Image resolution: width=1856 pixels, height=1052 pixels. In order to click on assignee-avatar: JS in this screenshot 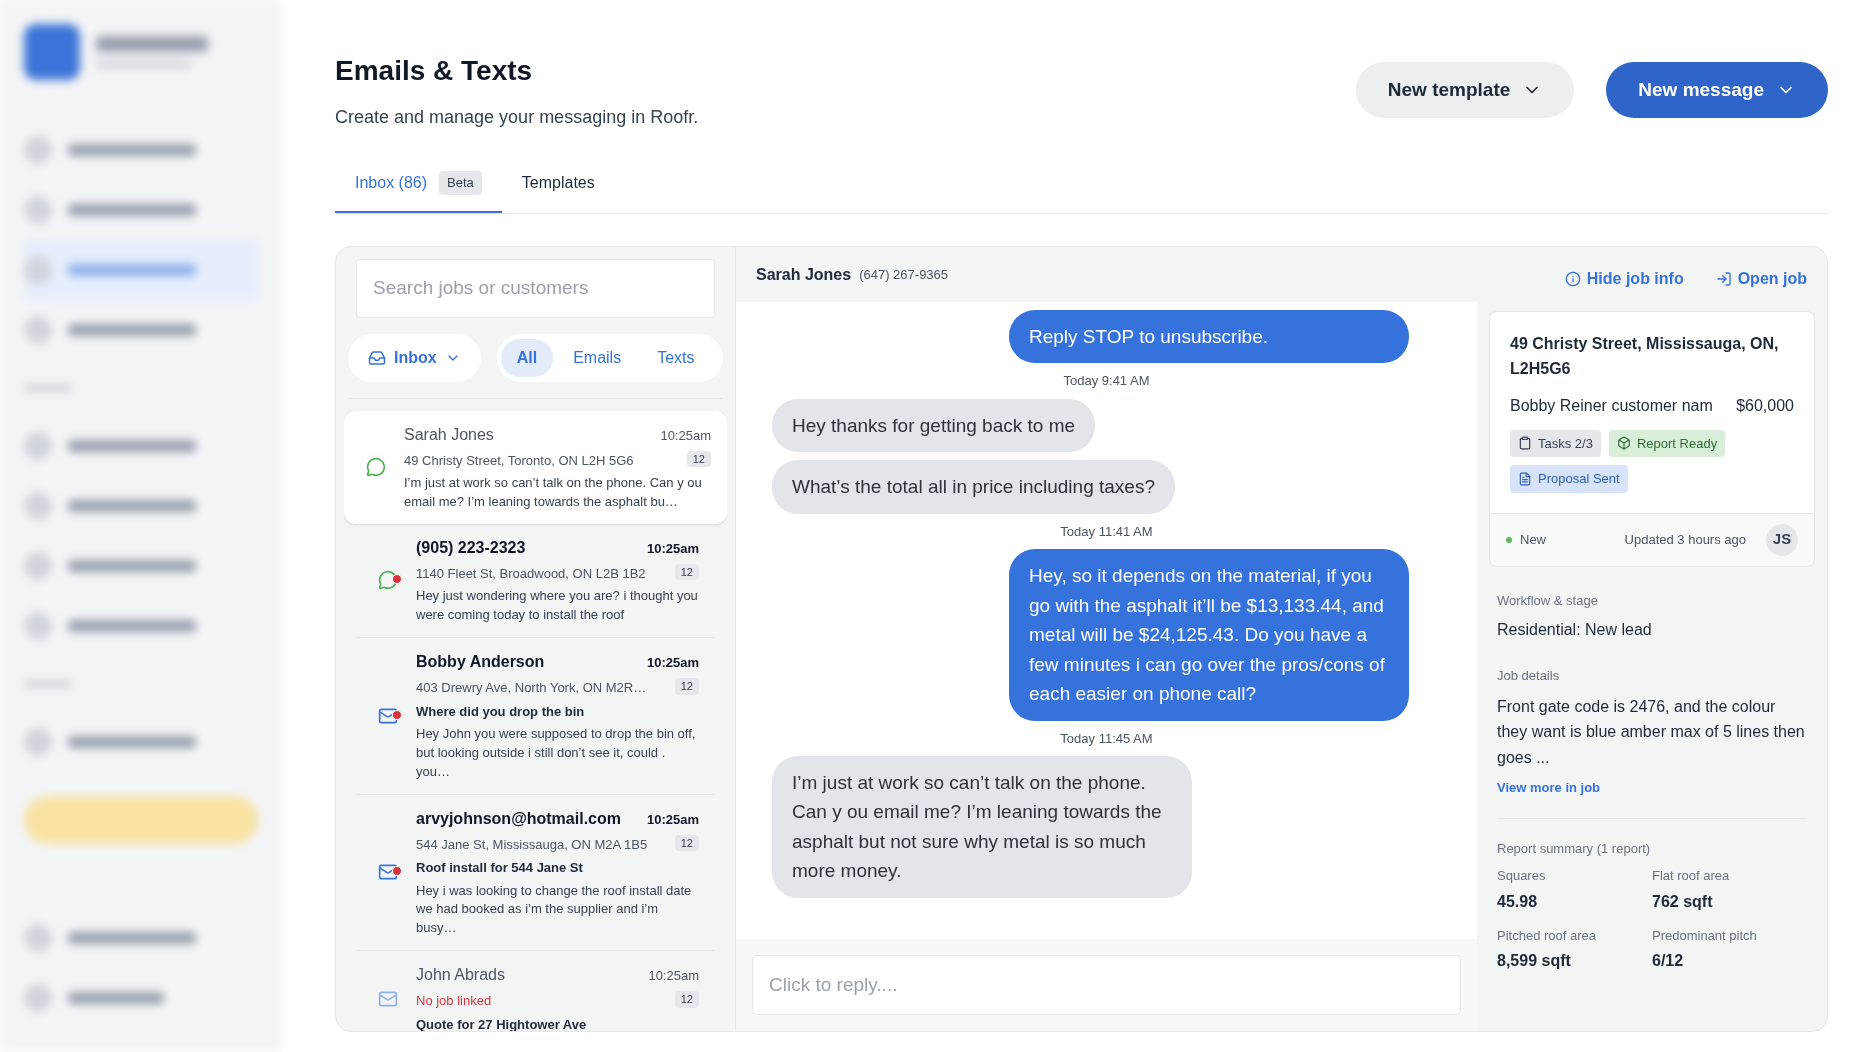, I will do `click(1782, 539)`.